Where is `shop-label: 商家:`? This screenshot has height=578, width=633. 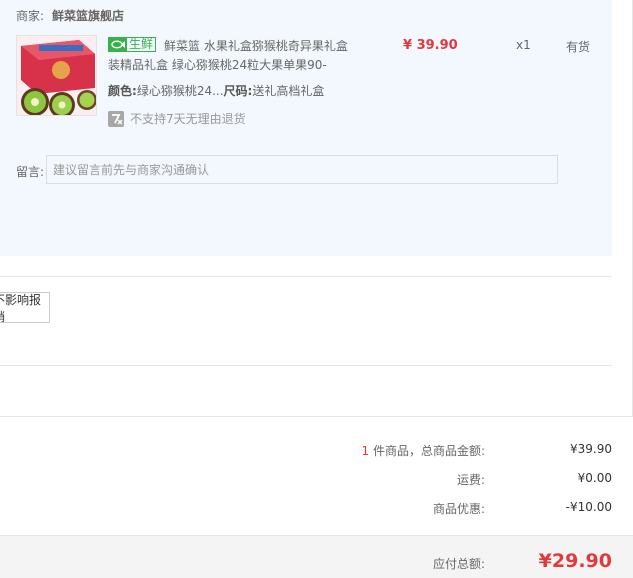 shop-label: 商家: is located at coordinates (30, 16).